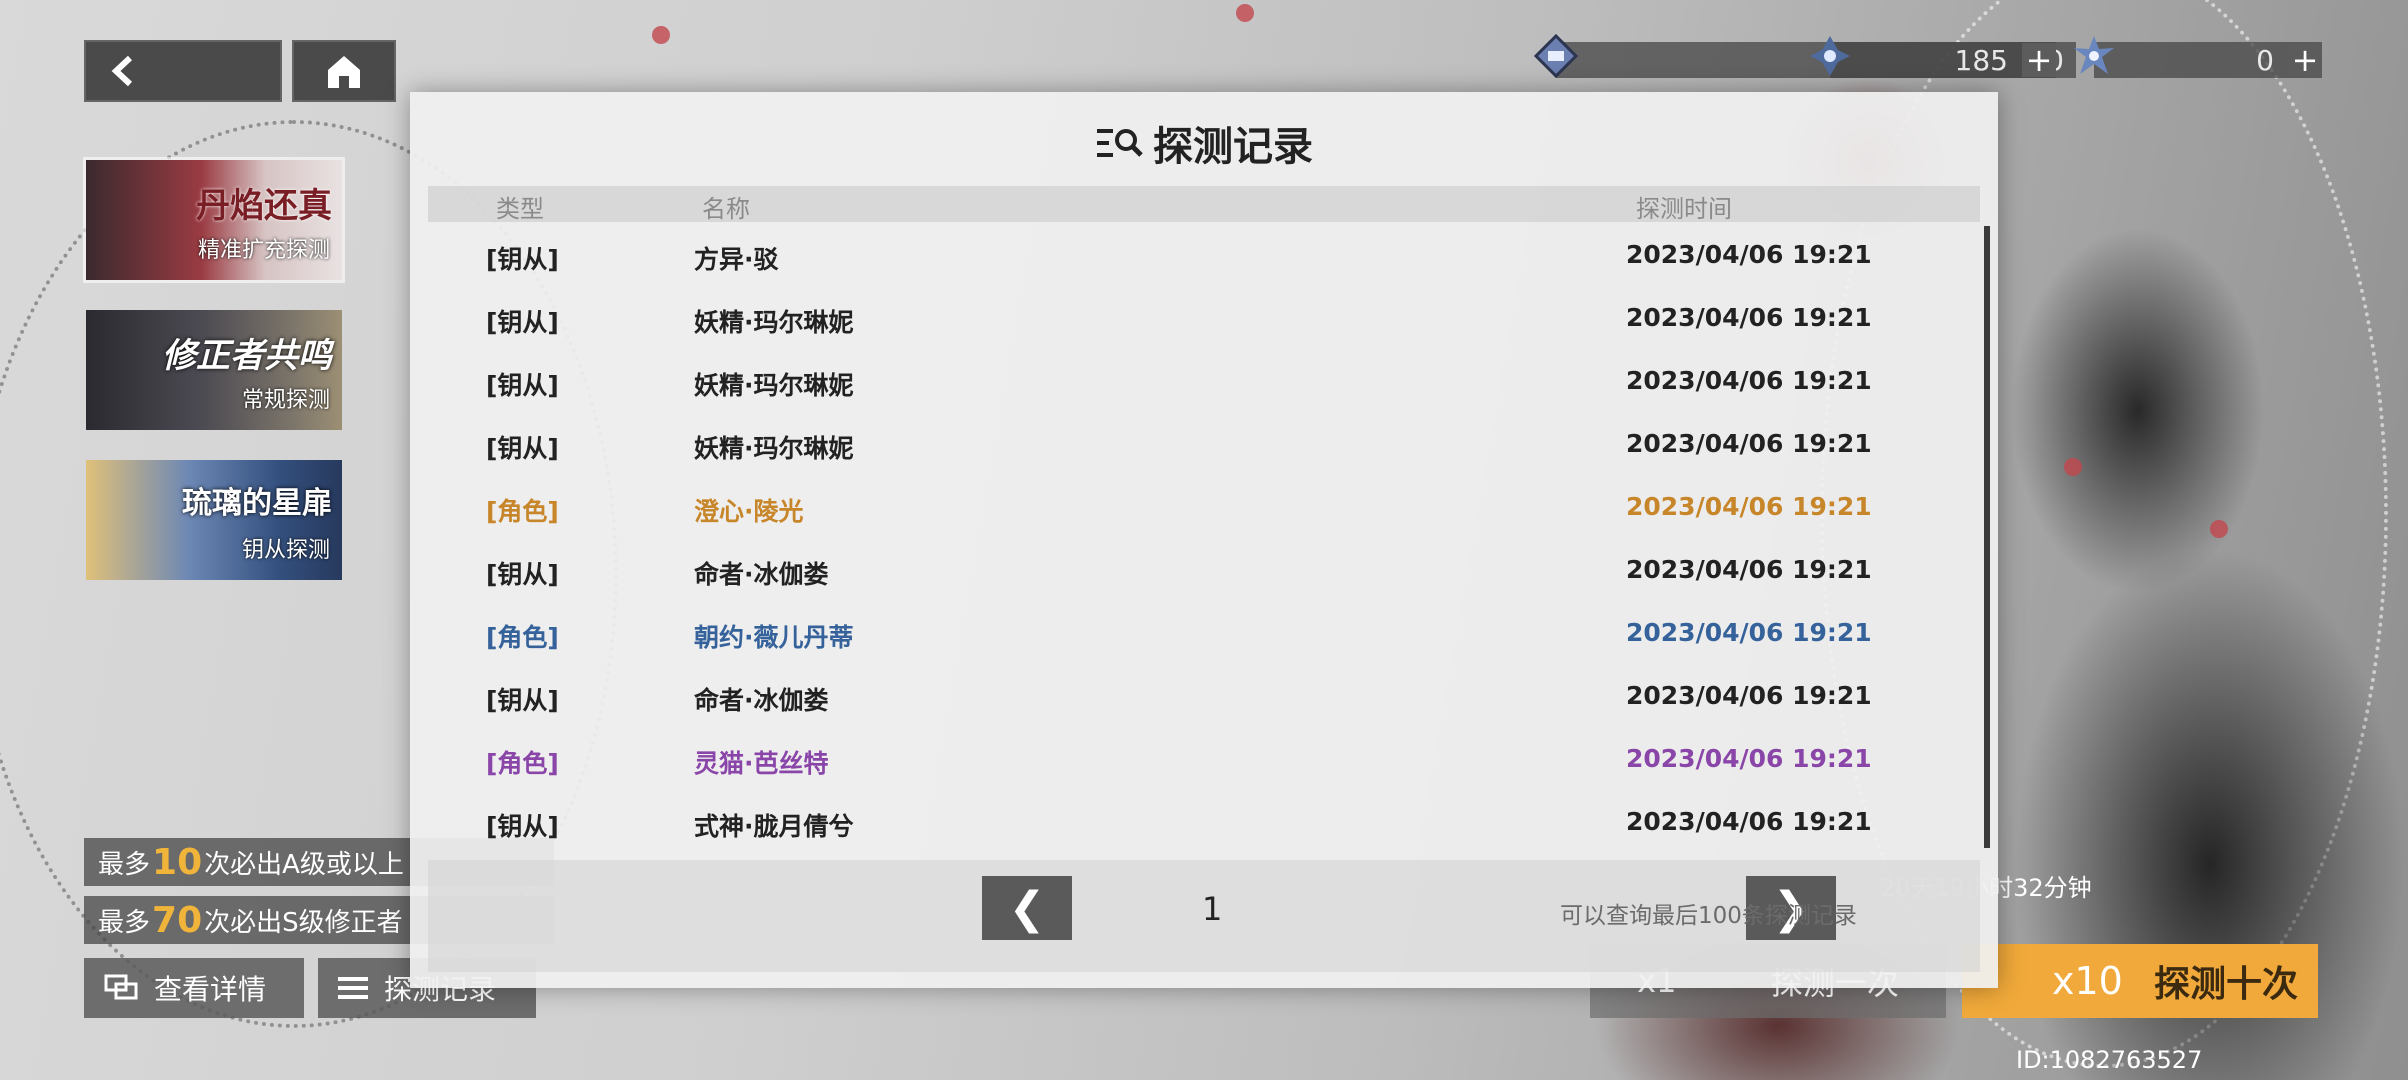 This screenshot has height=1080, width=2408. Describe the element at coordinates (2225, 984) in the screenshot. I see `draw-ten-label: 探测十次` at that location.